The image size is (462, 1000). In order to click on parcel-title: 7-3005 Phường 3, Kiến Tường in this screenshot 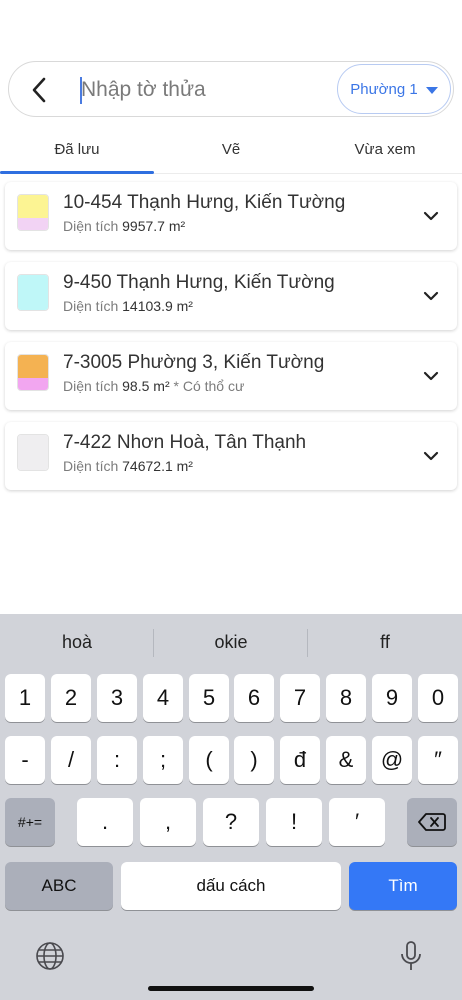, I will do `click(194, 362)`.